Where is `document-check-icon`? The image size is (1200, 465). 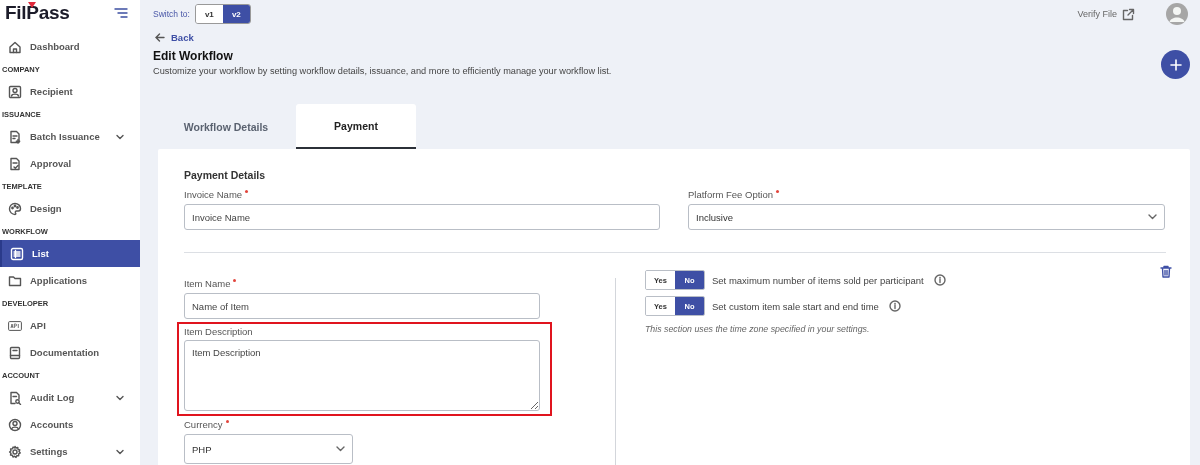
document-check-icon is located at coordinates (15, 163).